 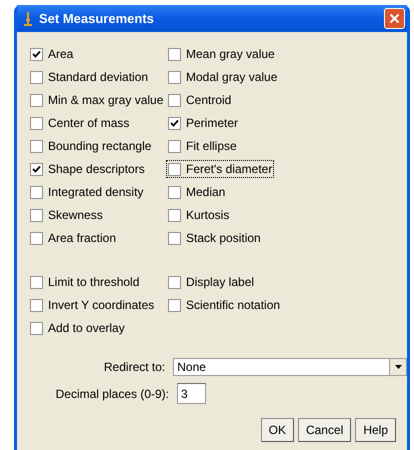 I want to click on close-icon, so click(x=394, y=18).